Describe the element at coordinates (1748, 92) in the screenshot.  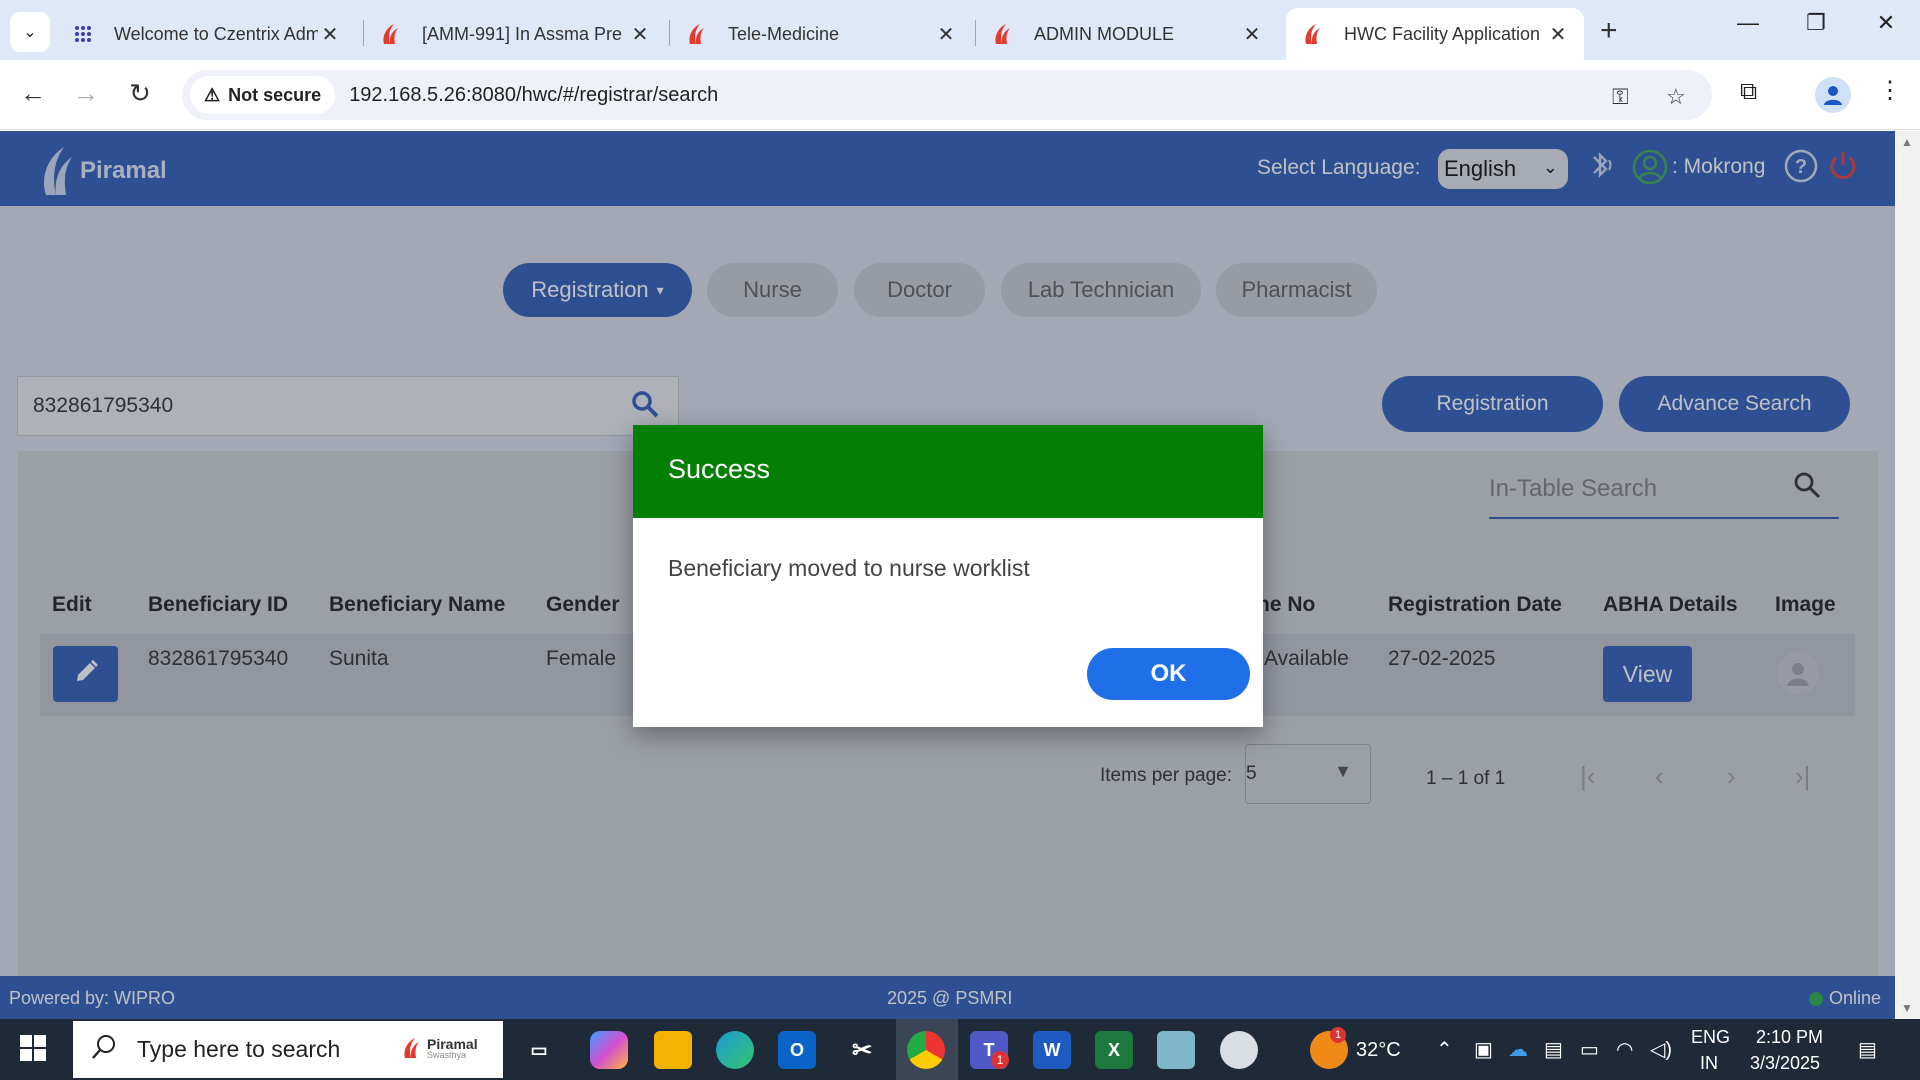
I see `extensions-icon: ⧉` at that location.